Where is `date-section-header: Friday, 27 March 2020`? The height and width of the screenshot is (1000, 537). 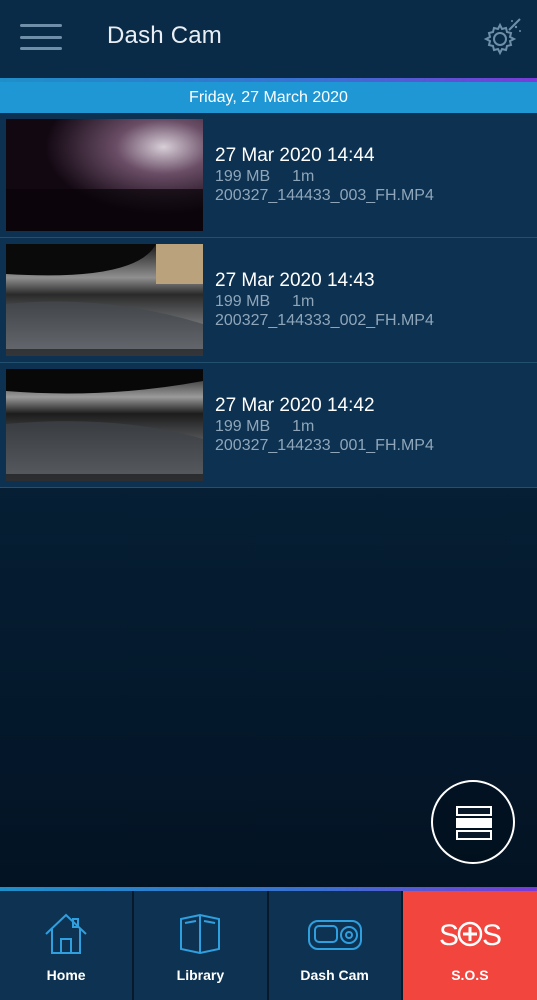 date-section-header: Friday, 27 March 2020 is located at coordinates (268, 97).